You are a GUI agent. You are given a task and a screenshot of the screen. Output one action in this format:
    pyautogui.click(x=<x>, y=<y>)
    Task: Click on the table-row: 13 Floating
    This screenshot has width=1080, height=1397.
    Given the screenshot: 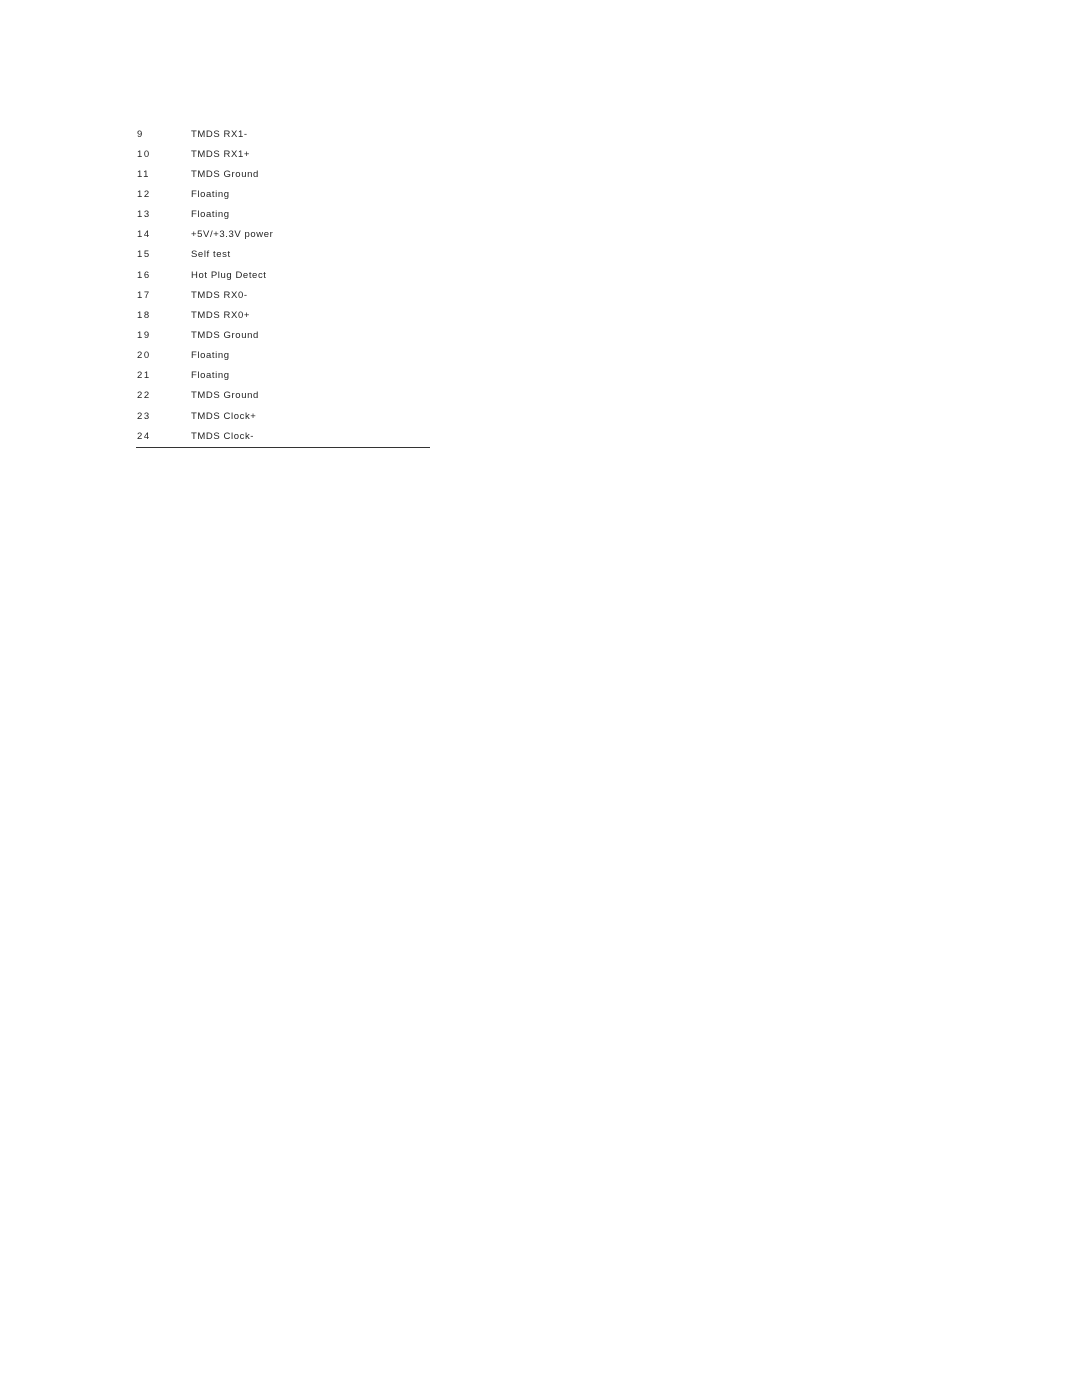 What is the action you would take?
    pyautogui.click(x=283, y=215)
    